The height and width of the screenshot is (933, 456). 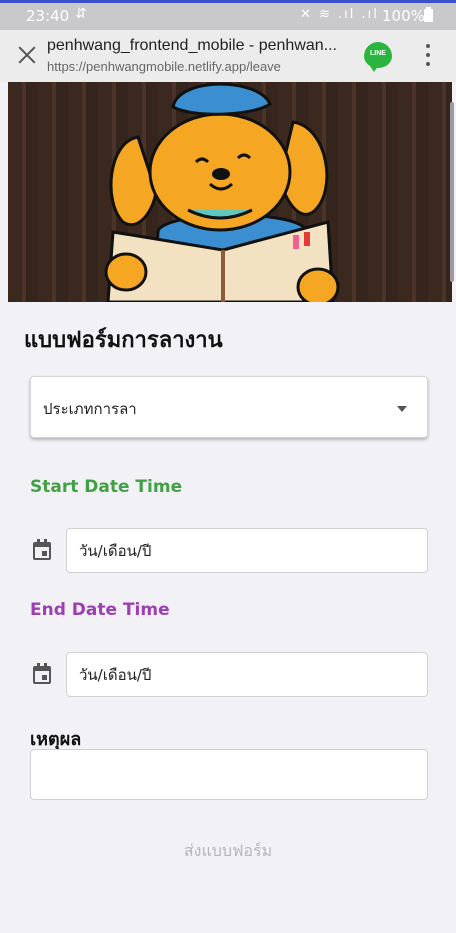 What do you see at coordinates (403, 16) in the screenshot?
I see `battery-percent: 100%` at bounding box center [403, 16].